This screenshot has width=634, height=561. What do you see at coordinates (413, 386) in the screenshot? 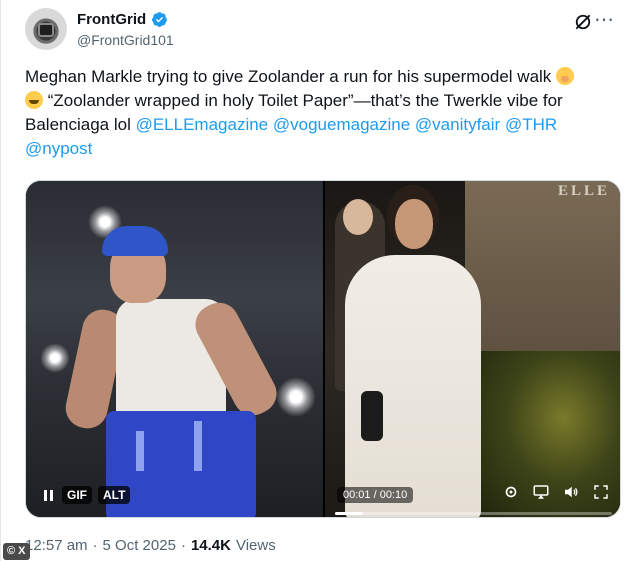
I see `video-person-white-outfit` at bounding box center [413, 386].